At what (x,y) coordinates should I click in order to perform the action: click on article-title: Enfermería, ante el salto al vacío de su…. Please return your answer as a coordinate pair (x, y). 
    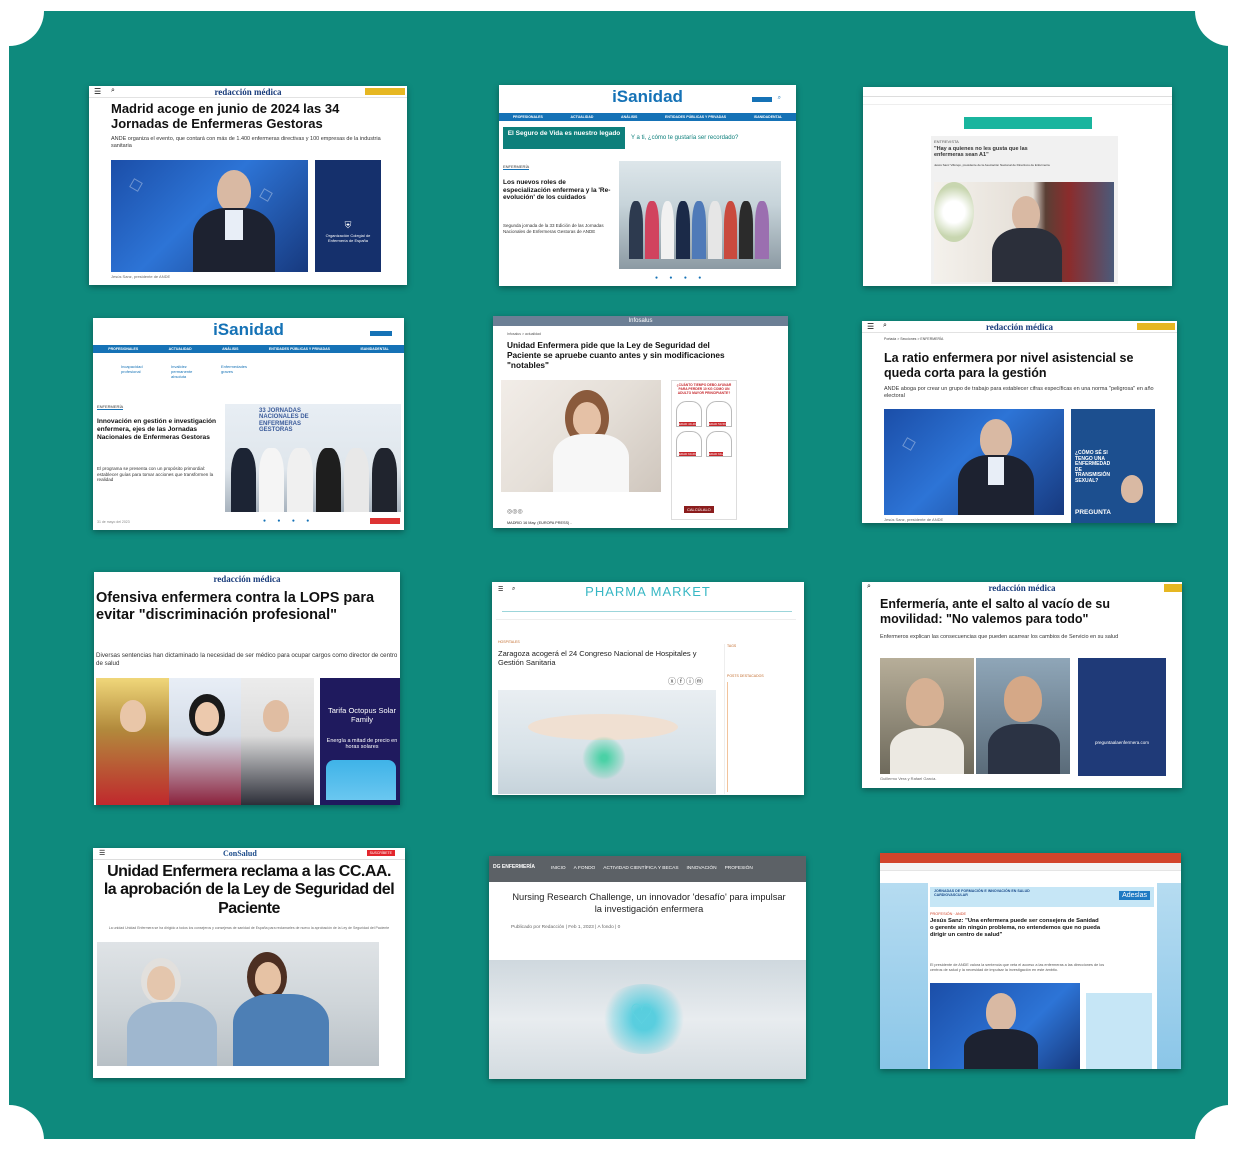
    Looking at the image, I should click on (1025, 612).